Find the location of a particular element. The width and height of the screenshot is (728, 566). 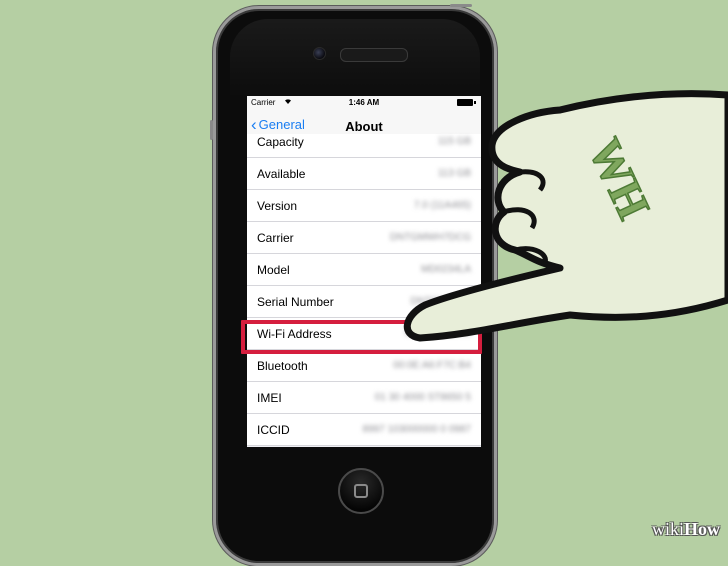

battery-icon is located at coordinates (466, 102).